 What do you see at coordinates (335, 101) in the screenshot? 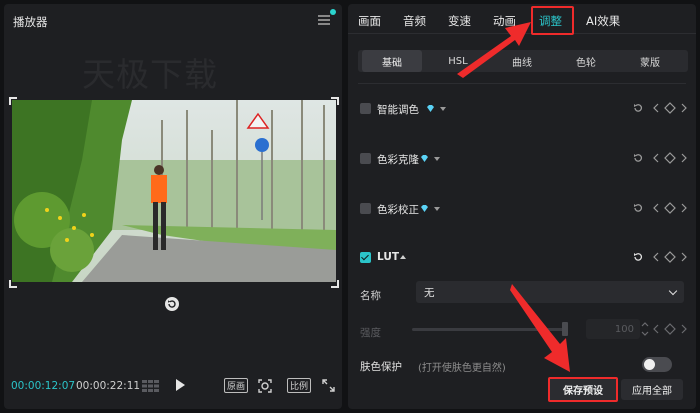
I see `crop-corner-tr` at bounding box center [335, 101].